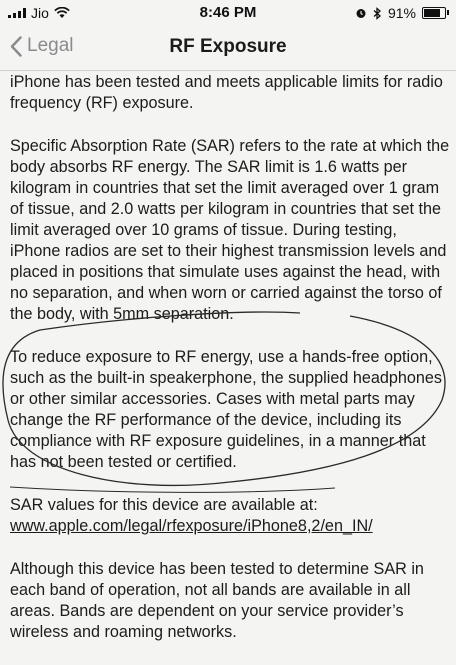 The height and width of the screenshot is (665, 456). I want to click on battery-percent: 91%, so click(401, 13).